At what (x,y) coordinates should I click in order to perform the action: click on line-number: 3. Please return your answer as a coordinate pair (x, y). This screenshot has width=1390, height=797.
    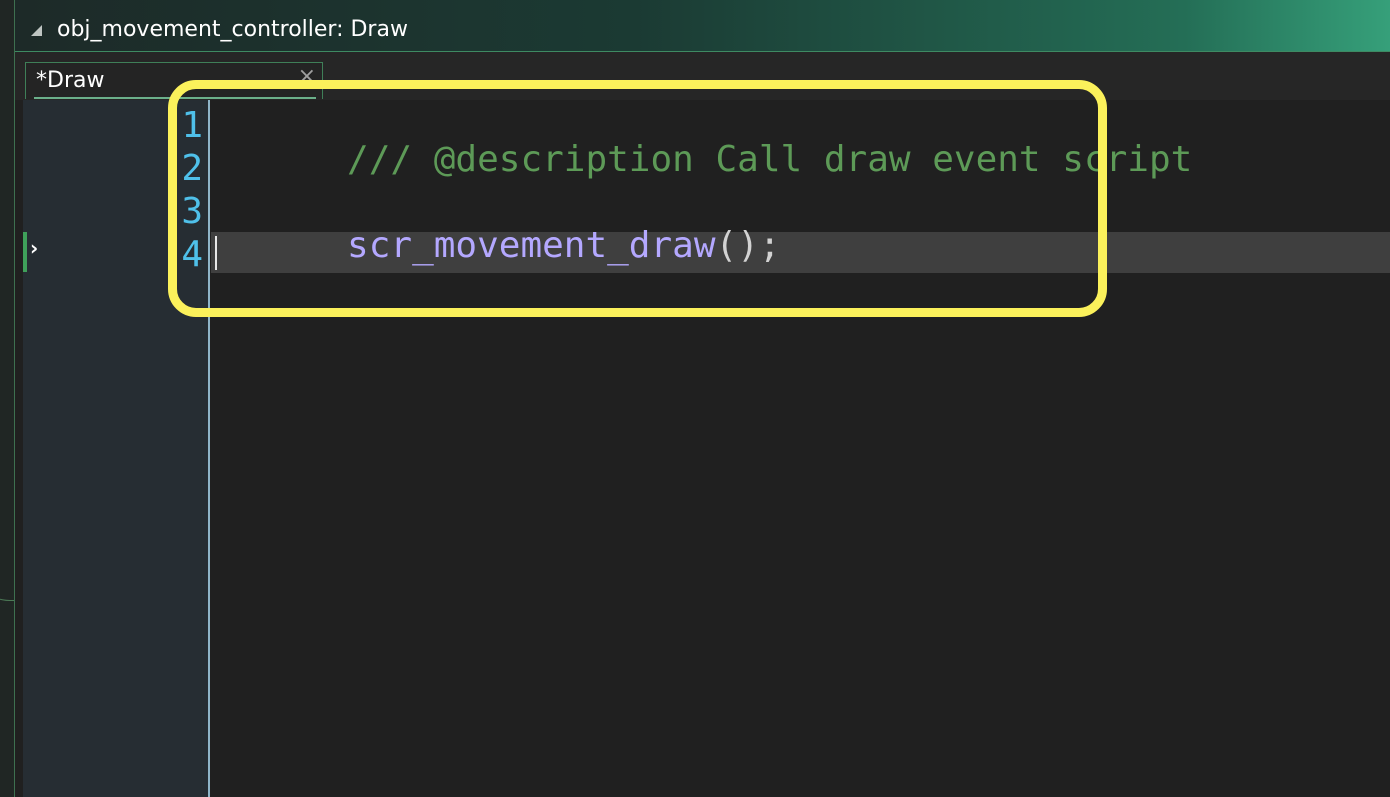
    Looking at the image, I should click on (192, 211).